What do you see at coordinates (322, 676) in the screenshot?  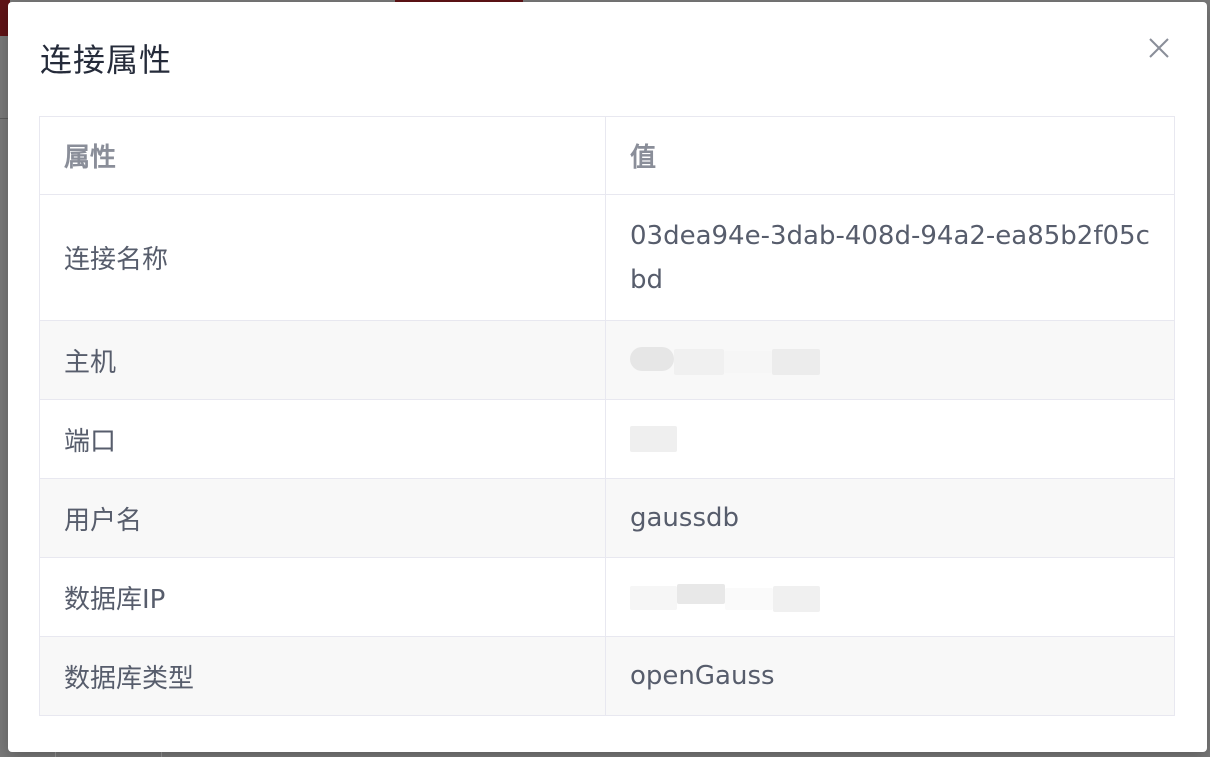 I see `row-key-database-type: 数据库类型` at bounding box center [322, 676].